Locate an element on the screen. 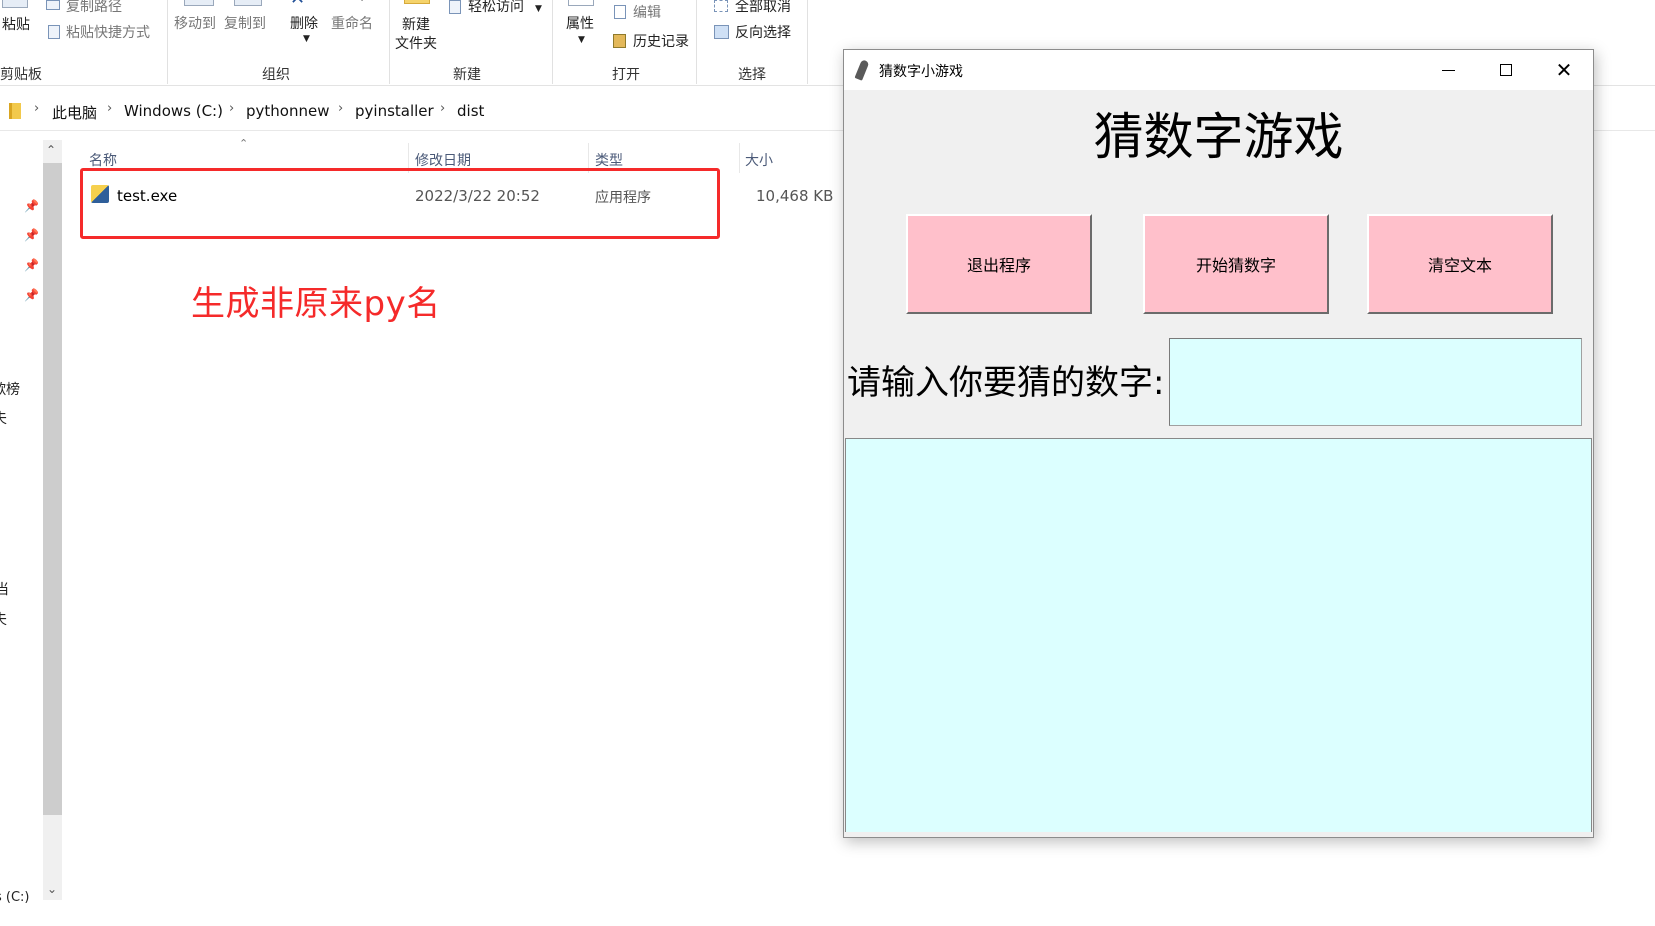 The image size is (1655, 926). window-title: 猜数字小游戏 is located at coordinates (921, 72).